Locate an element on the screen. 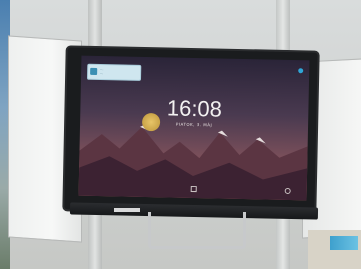 This screenshot has height=269, width=361. display-stand is located at coordinates (197, 230).